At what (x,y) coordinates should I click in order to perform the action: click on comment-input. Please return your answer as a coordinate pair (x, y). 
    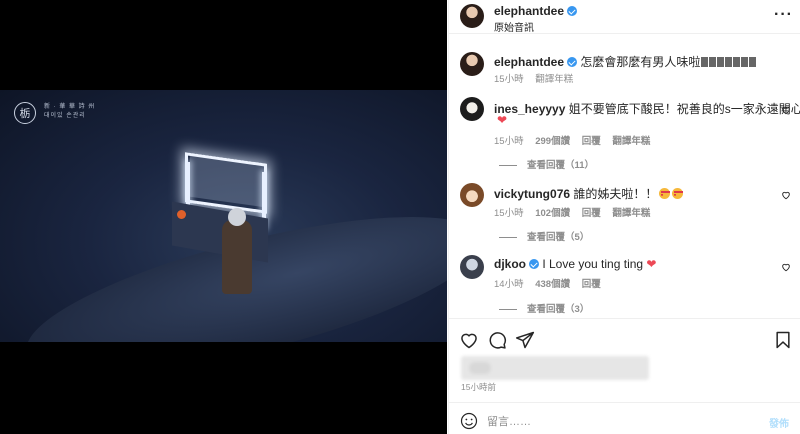
    Looking at the image, I should click on (617, 422).